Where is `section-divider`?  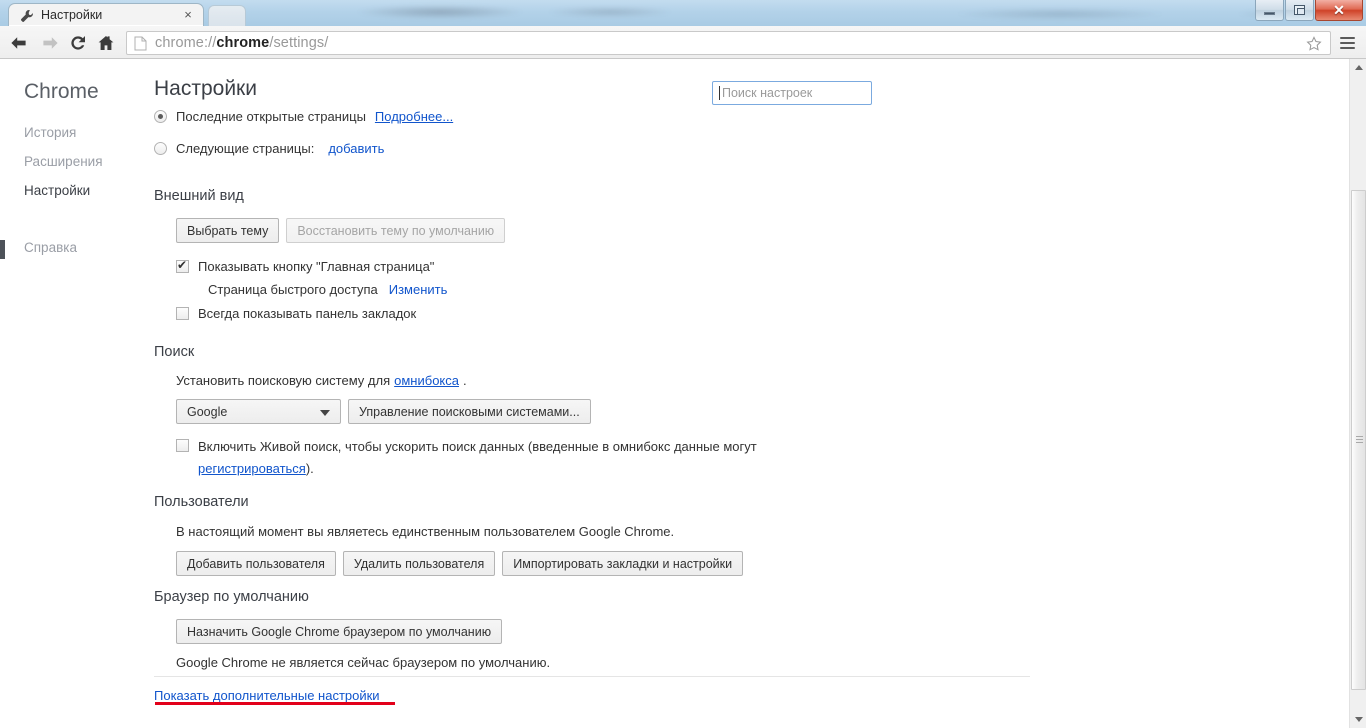 section-divider is located at coordinates (592, 676).